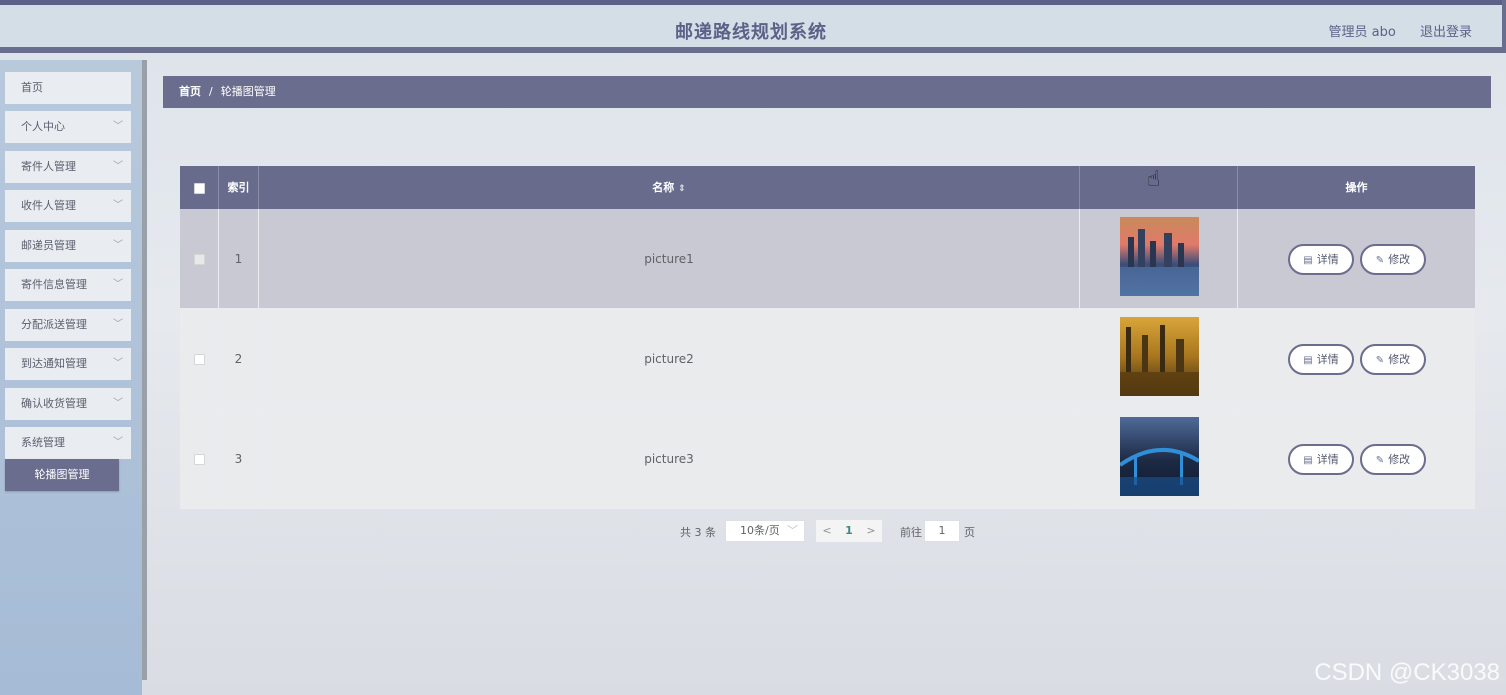  Describe the element at coordinates (68, 127) in the screenshot. I see `sidebar-item-profile: 个人中心 ﹀` at that location.